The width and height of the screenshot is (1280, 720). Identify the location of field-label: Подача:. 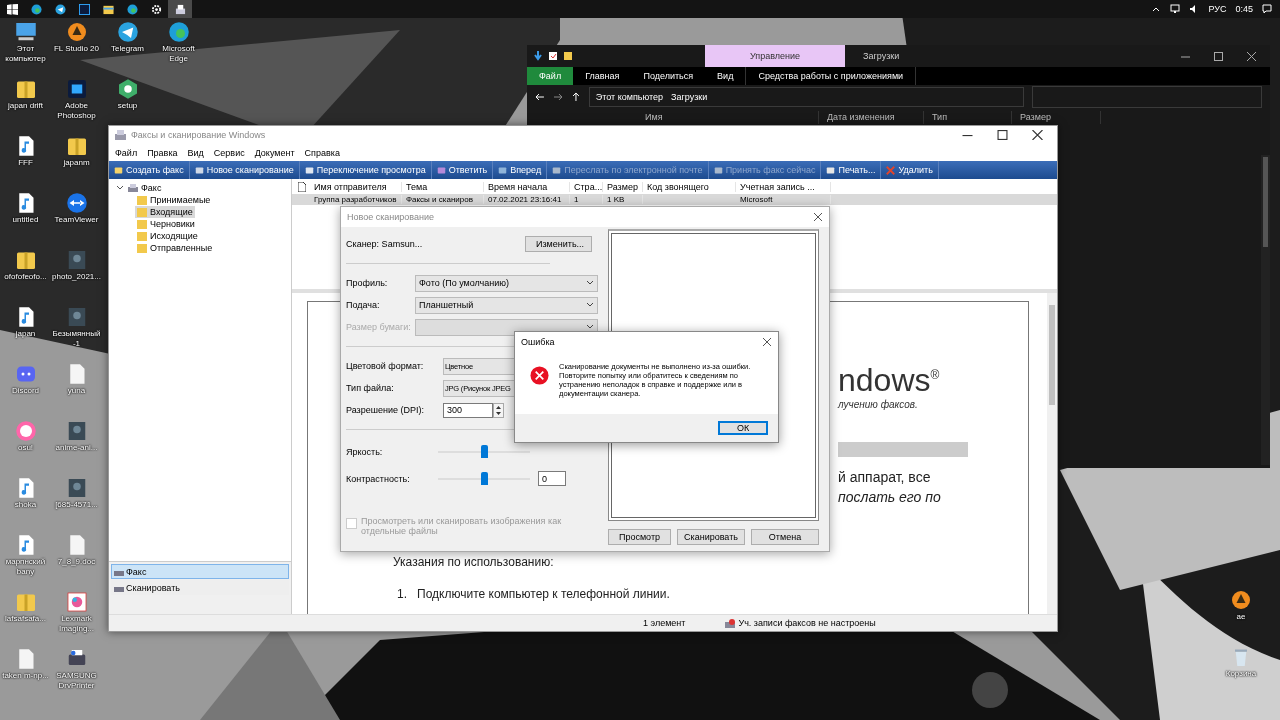
(363, 305).